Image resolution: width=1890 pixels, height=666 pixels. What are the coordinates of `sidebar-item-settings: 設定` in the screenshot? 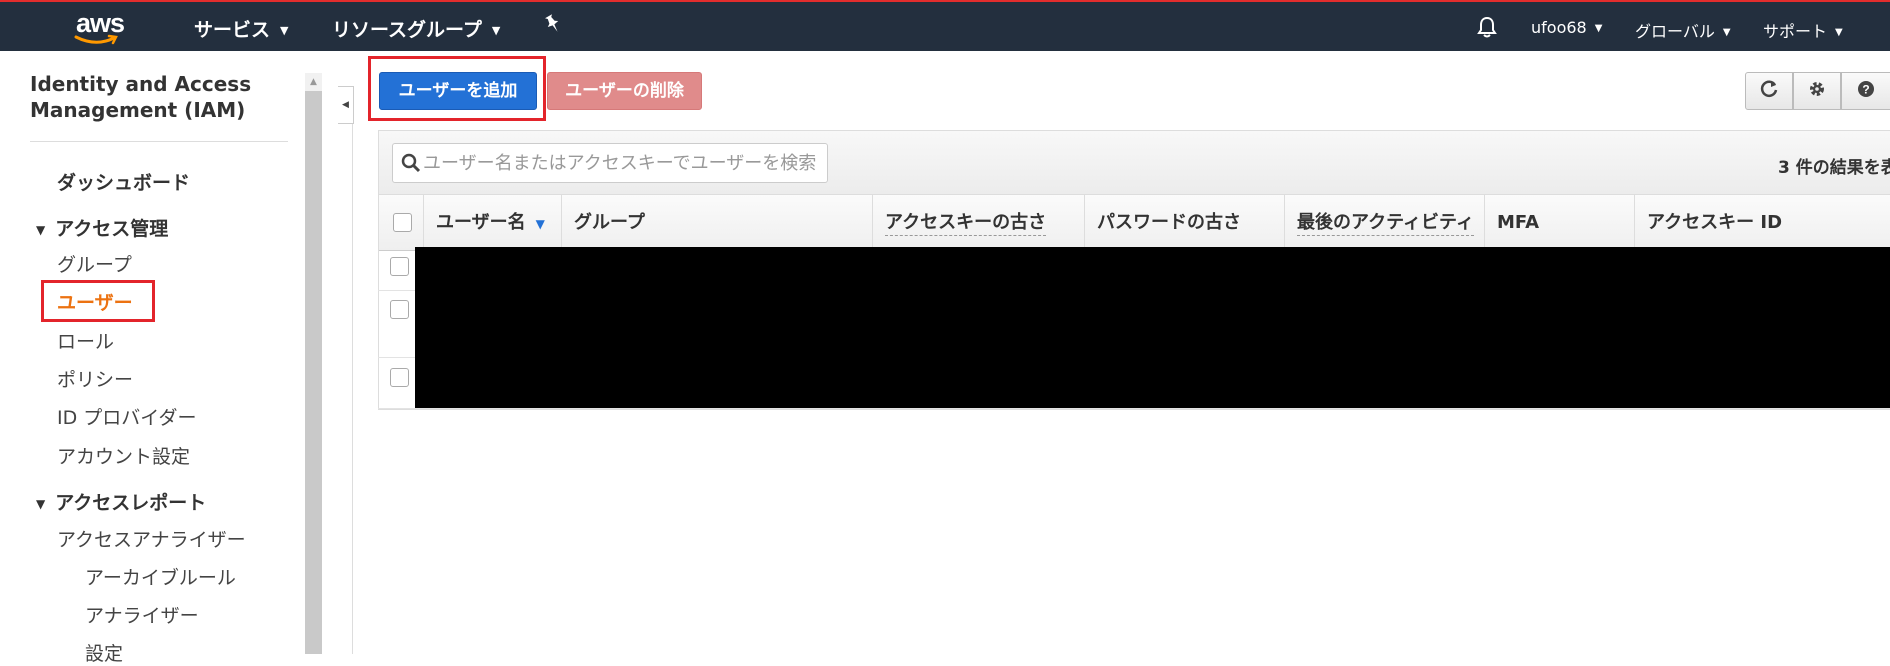 It's located at (104, 652).